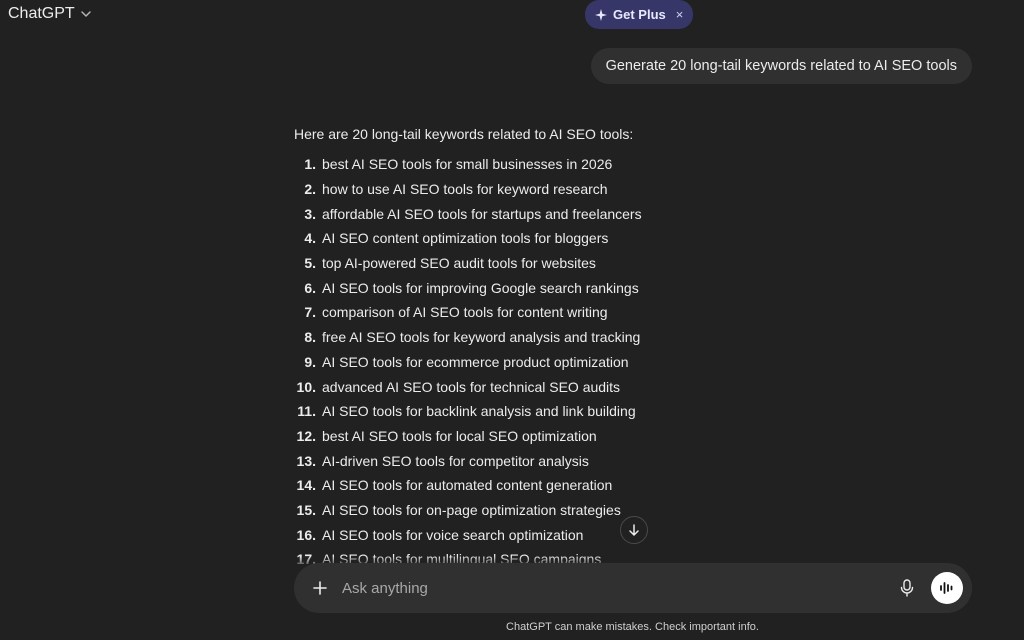 Image resolution: width=1024 pixels, height=640 pixels. What do you see at coordinates (310, 312) in the screenshot?
I see `list-number: 7.` at bounding box center [310, 312].